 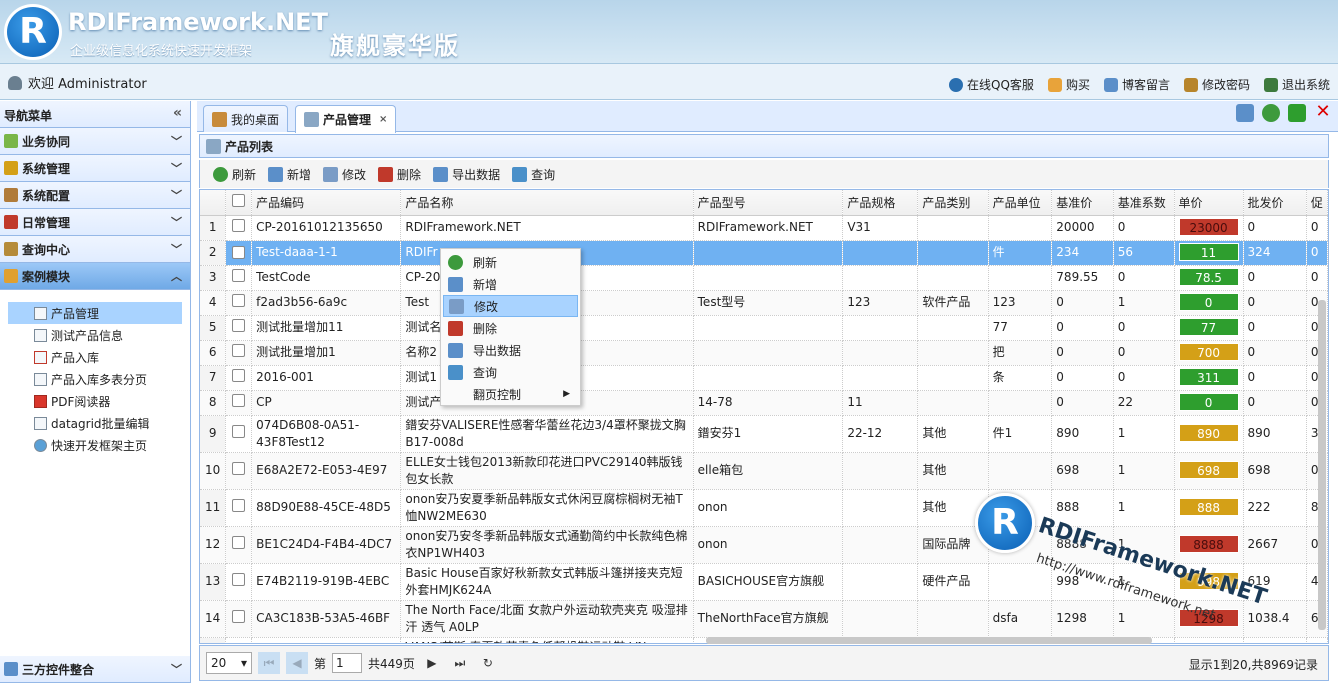 I want to click on table-row: 3 TestCode CP-20 789.55 0 78.5 0 0, so click(x=764, y=278).